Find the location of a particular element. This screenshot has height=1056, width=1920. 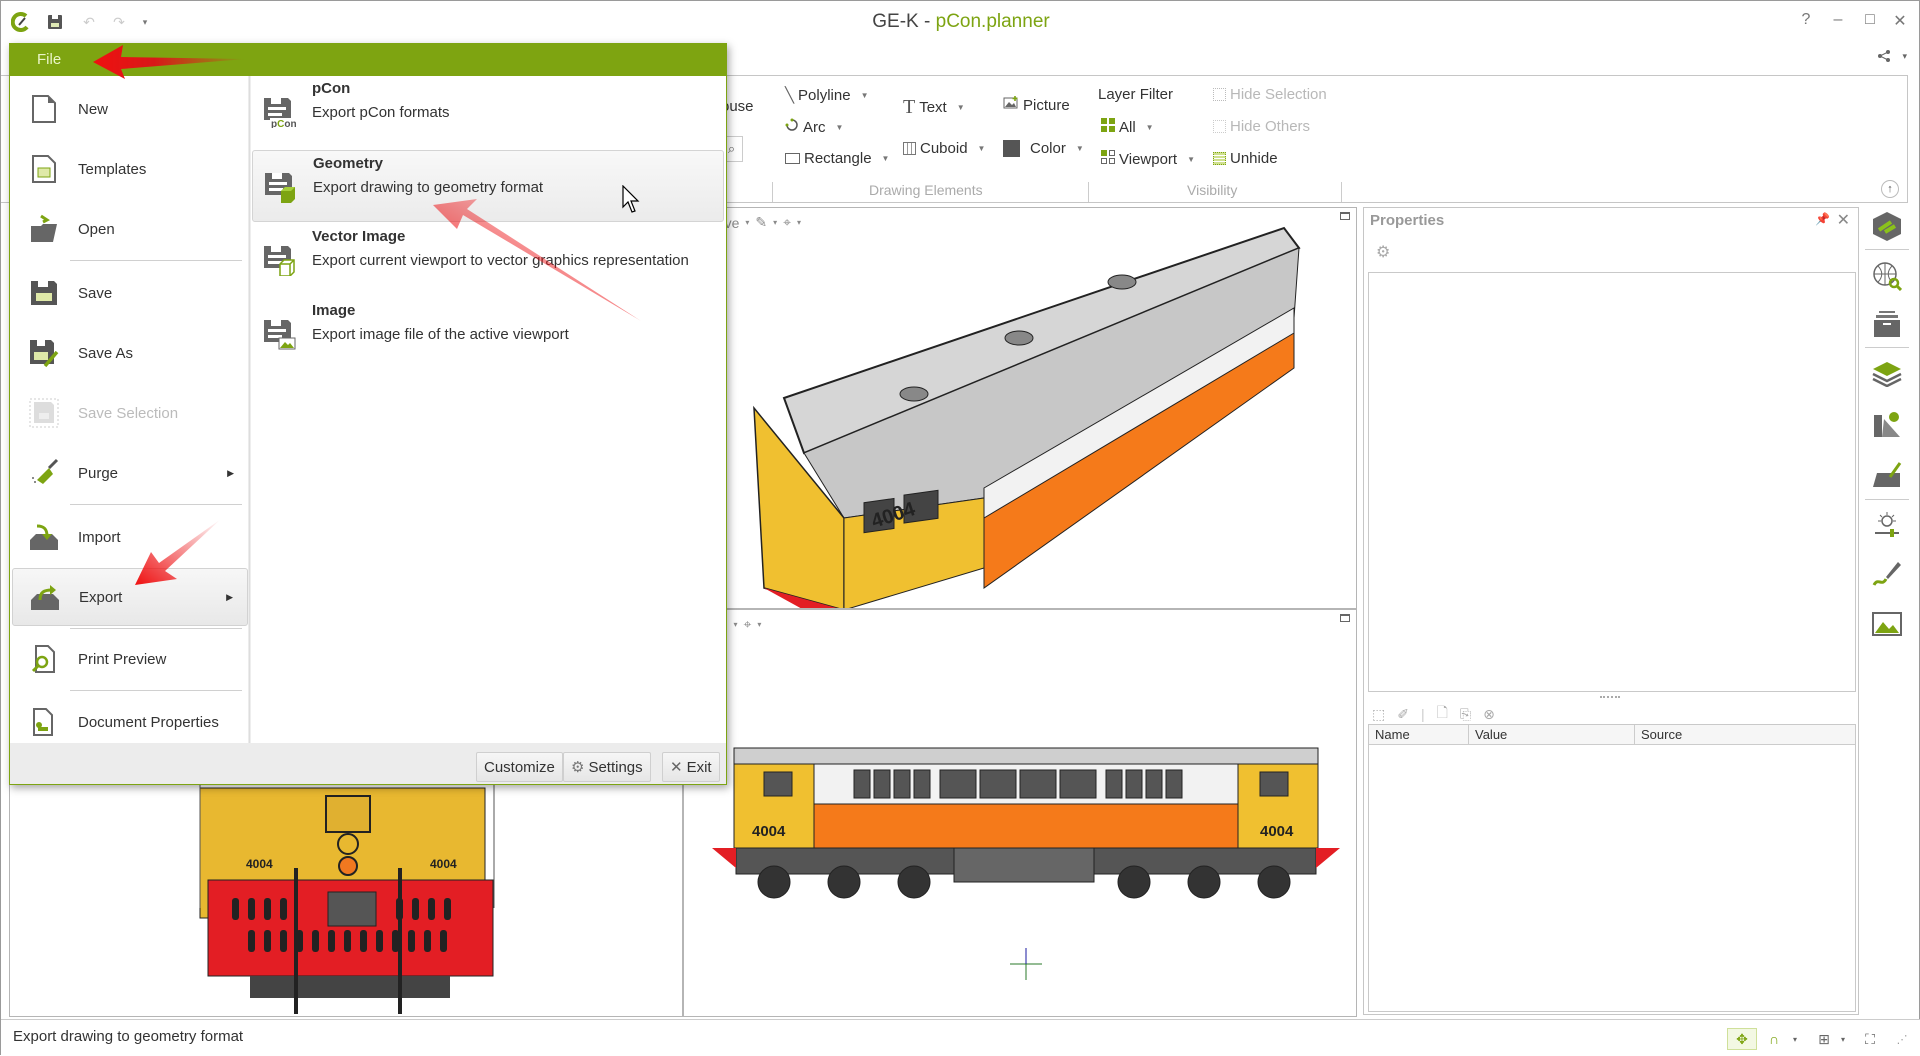

move-view-icon: ✥ is located at coordinates (1742, 1039).